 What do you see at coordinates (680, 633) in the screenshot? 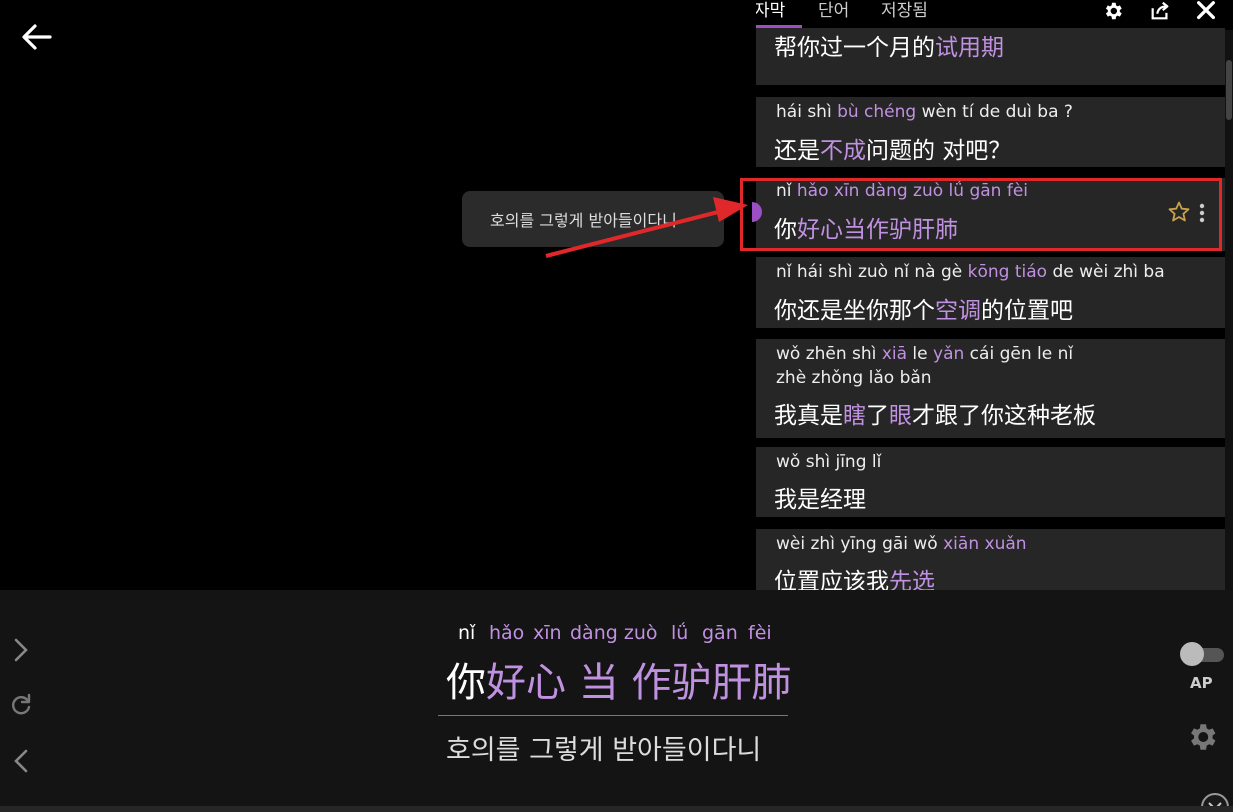
I see `current-pinyin-syllable: lǘ` at bounding box center [680, 633].